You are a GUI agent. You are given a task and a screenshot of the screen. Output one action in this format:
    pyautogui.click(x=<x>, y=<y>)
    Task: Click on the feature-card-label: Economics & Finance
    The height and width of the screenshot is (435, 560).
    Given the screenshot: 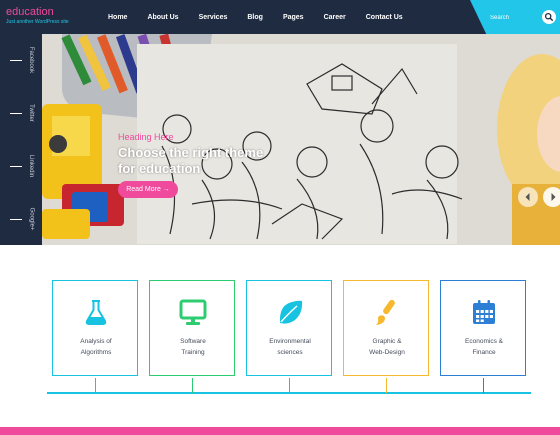 What is the action you would take?
    pyautogui.click(x=484, y=347)
    